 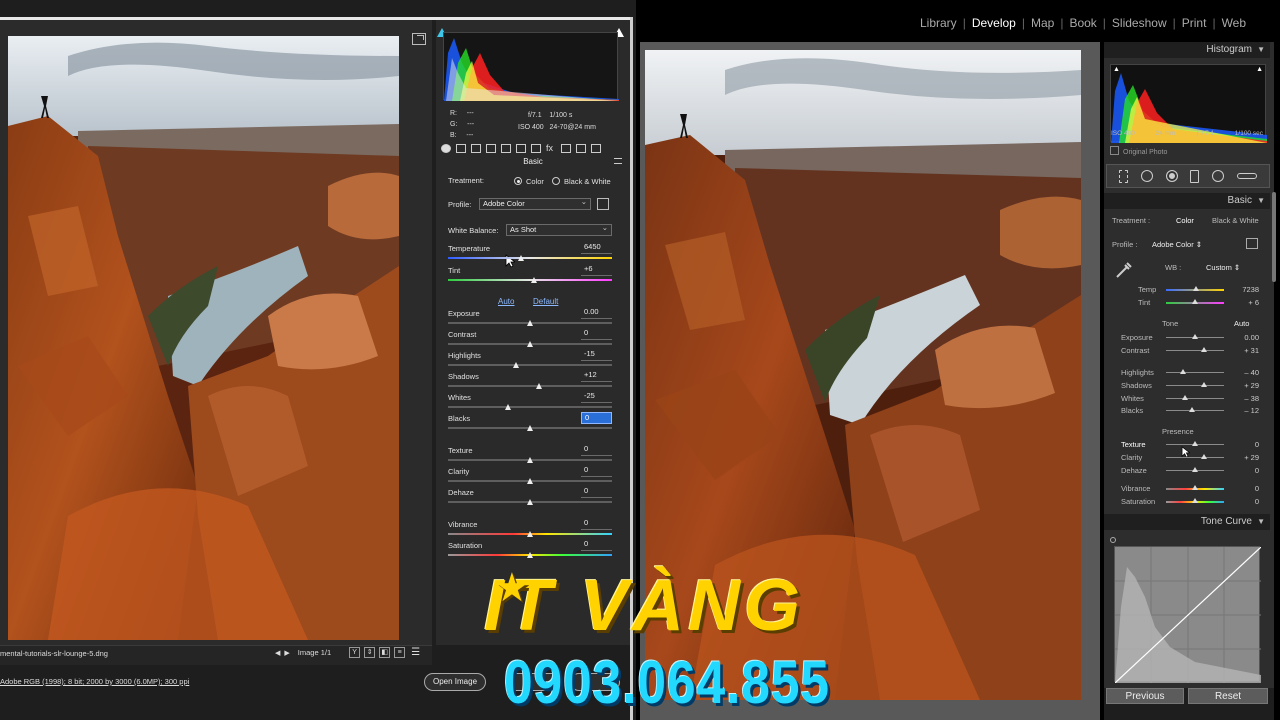 I want to click on prev-image-icon: ◀, so click(x=277, y=653).